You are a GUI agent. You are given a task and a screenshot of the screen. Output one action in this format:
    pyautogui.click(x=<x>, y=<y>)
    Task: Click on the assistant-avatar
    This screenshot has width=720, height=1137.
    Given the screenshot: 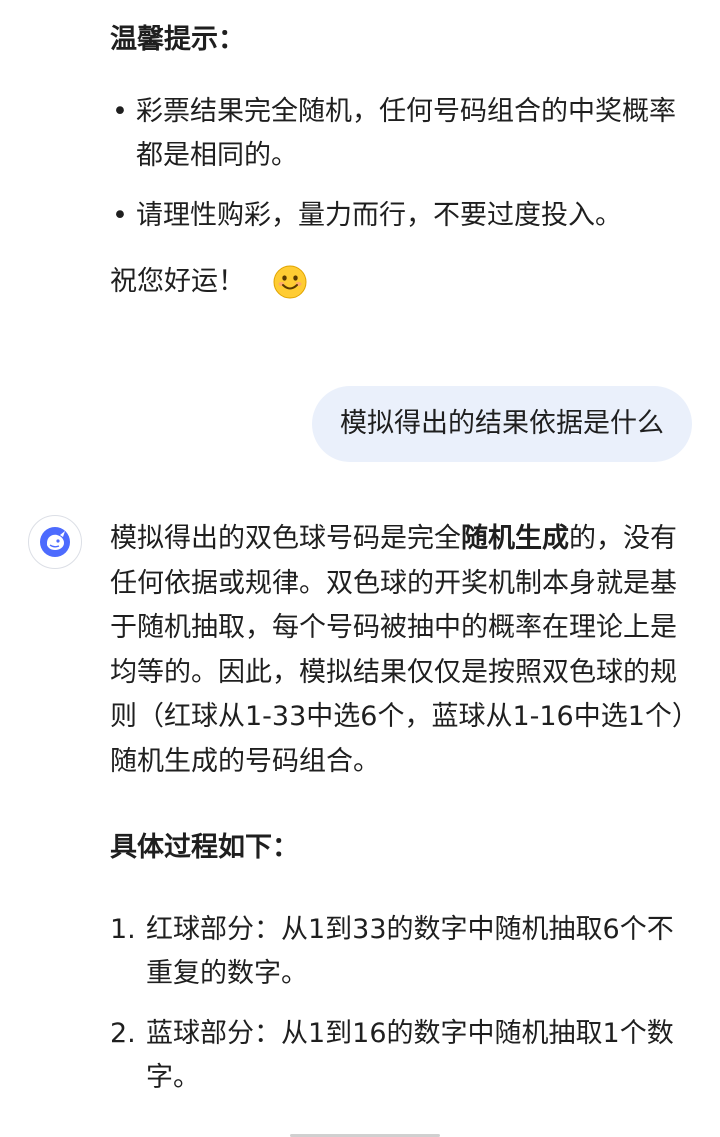 What is the action you would take?
    pyautogui.click(x=55, y=542)
    